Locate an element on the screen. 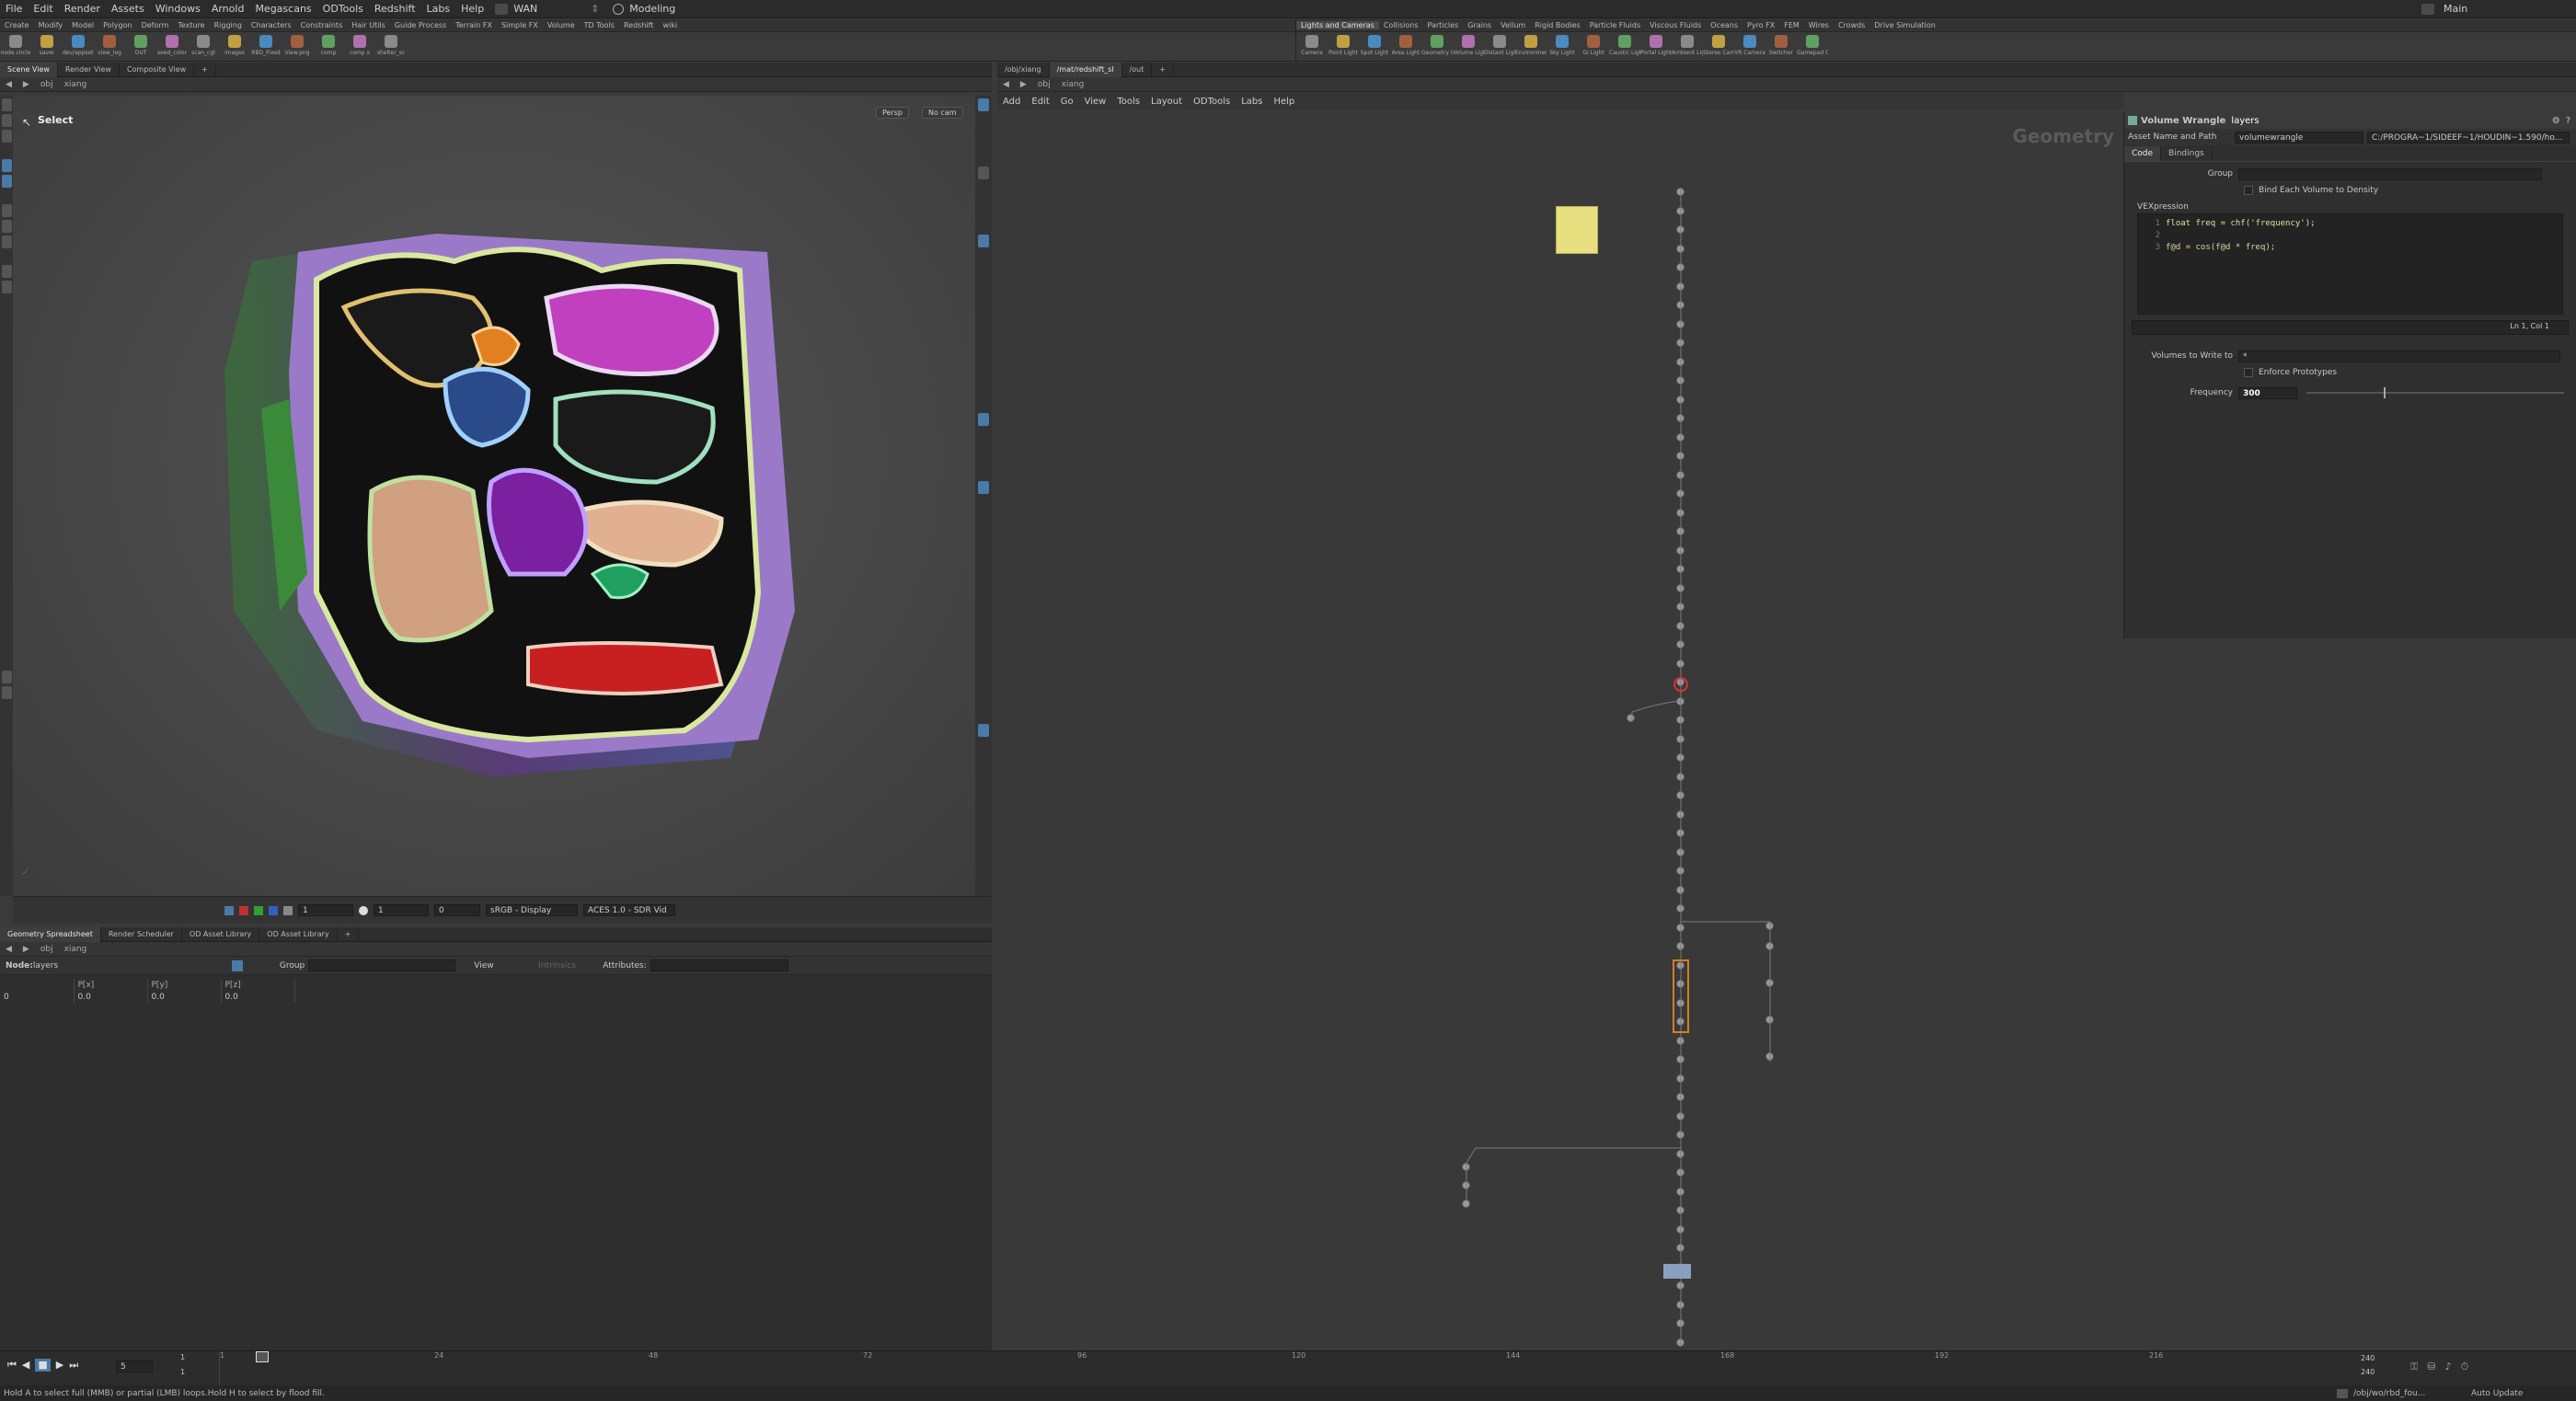  mode-selector: Modeling is located at coordinates (665, 9).